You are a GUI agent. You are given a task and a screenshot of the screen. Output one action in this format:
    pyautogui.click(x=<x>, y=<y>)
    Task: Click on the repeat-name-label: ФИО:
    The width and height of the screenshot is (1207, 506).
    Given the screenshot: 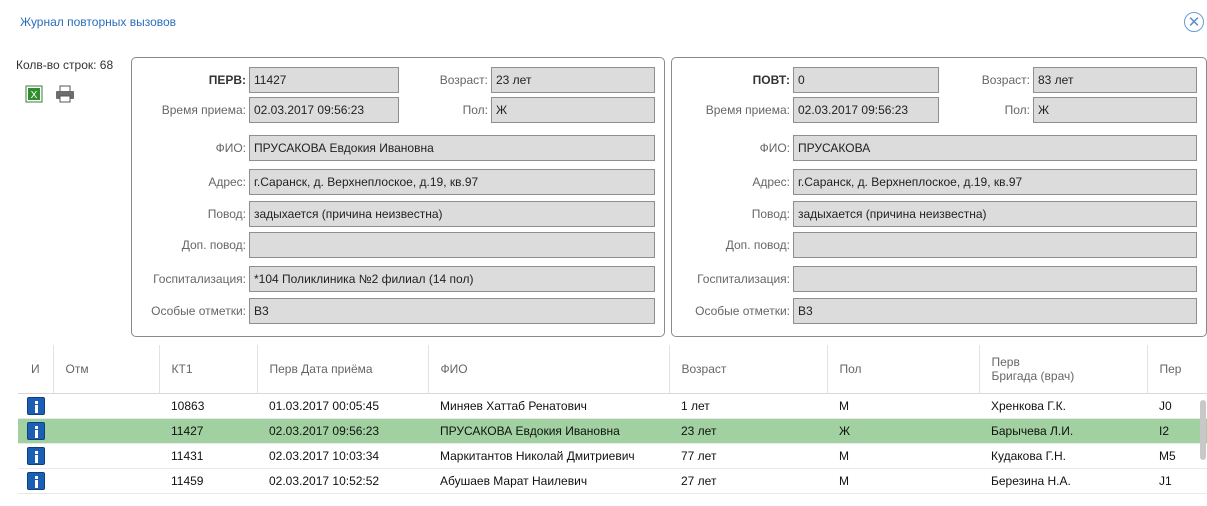 What is the action you would take?
    pyautogui.click(x=774, y=148)
    